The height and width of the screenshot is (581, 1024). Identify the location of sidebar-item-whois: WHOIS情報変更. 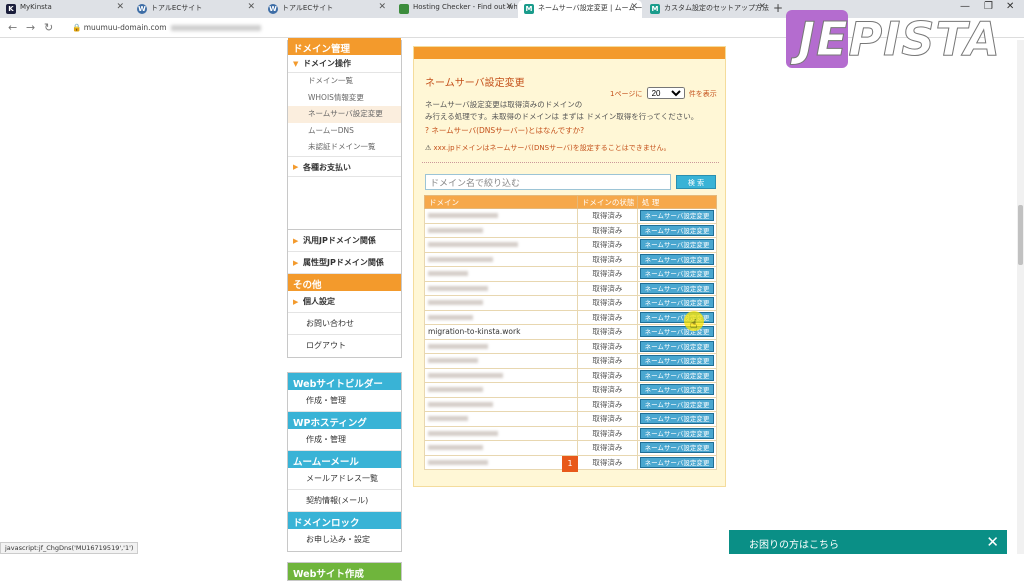
(344, 98).